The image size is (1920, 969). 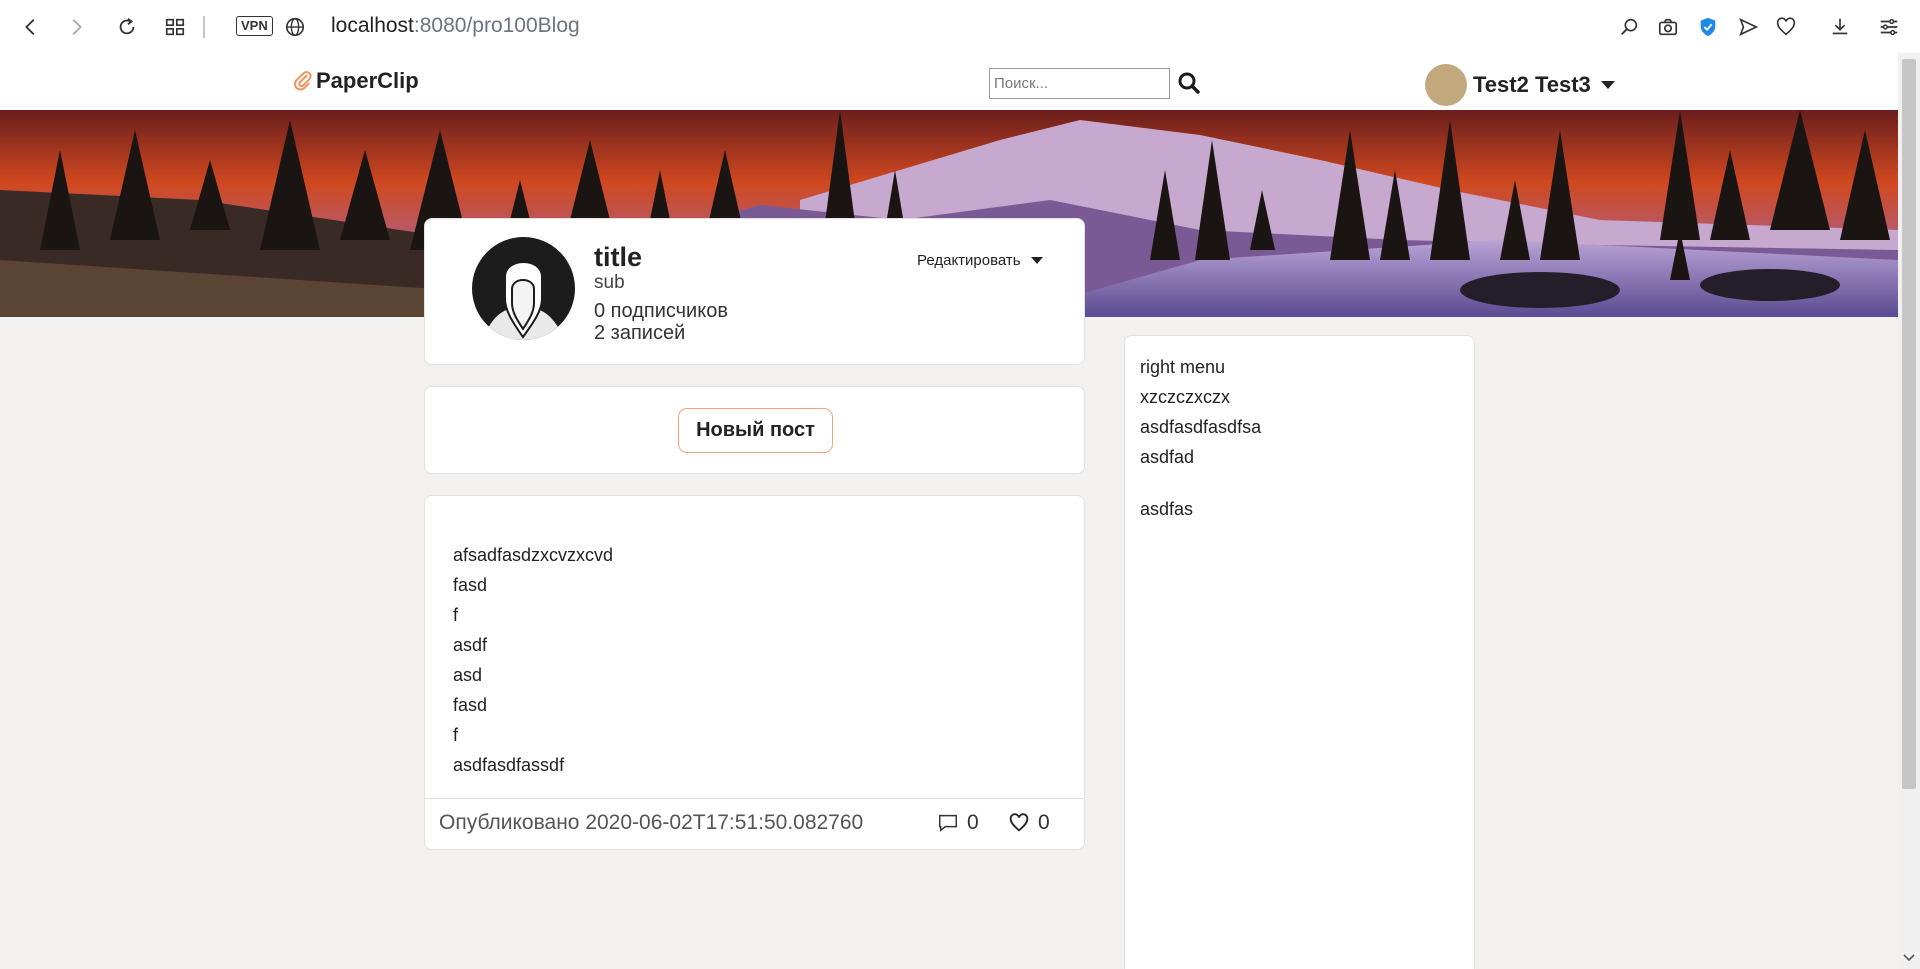 What do you see at coordinates (1185, 397) in the screenshot?
I see `right-menu-line: xzczczxczx` at bounding box center [1185, 397].